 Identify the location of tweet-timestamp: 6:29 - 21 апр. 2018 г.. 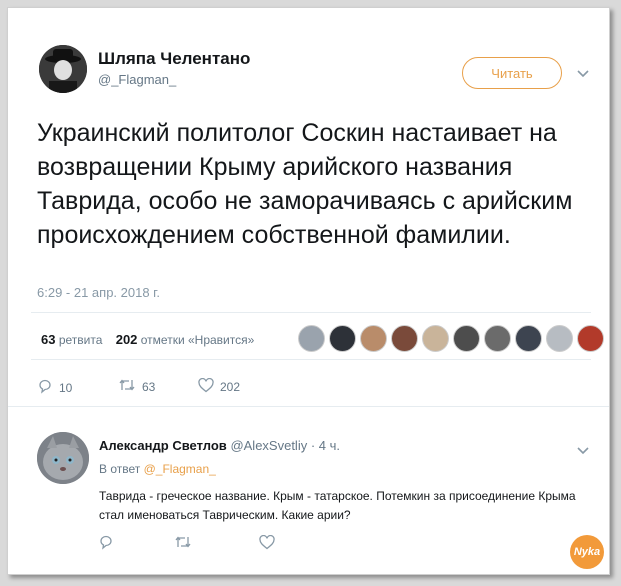
(98, 292).